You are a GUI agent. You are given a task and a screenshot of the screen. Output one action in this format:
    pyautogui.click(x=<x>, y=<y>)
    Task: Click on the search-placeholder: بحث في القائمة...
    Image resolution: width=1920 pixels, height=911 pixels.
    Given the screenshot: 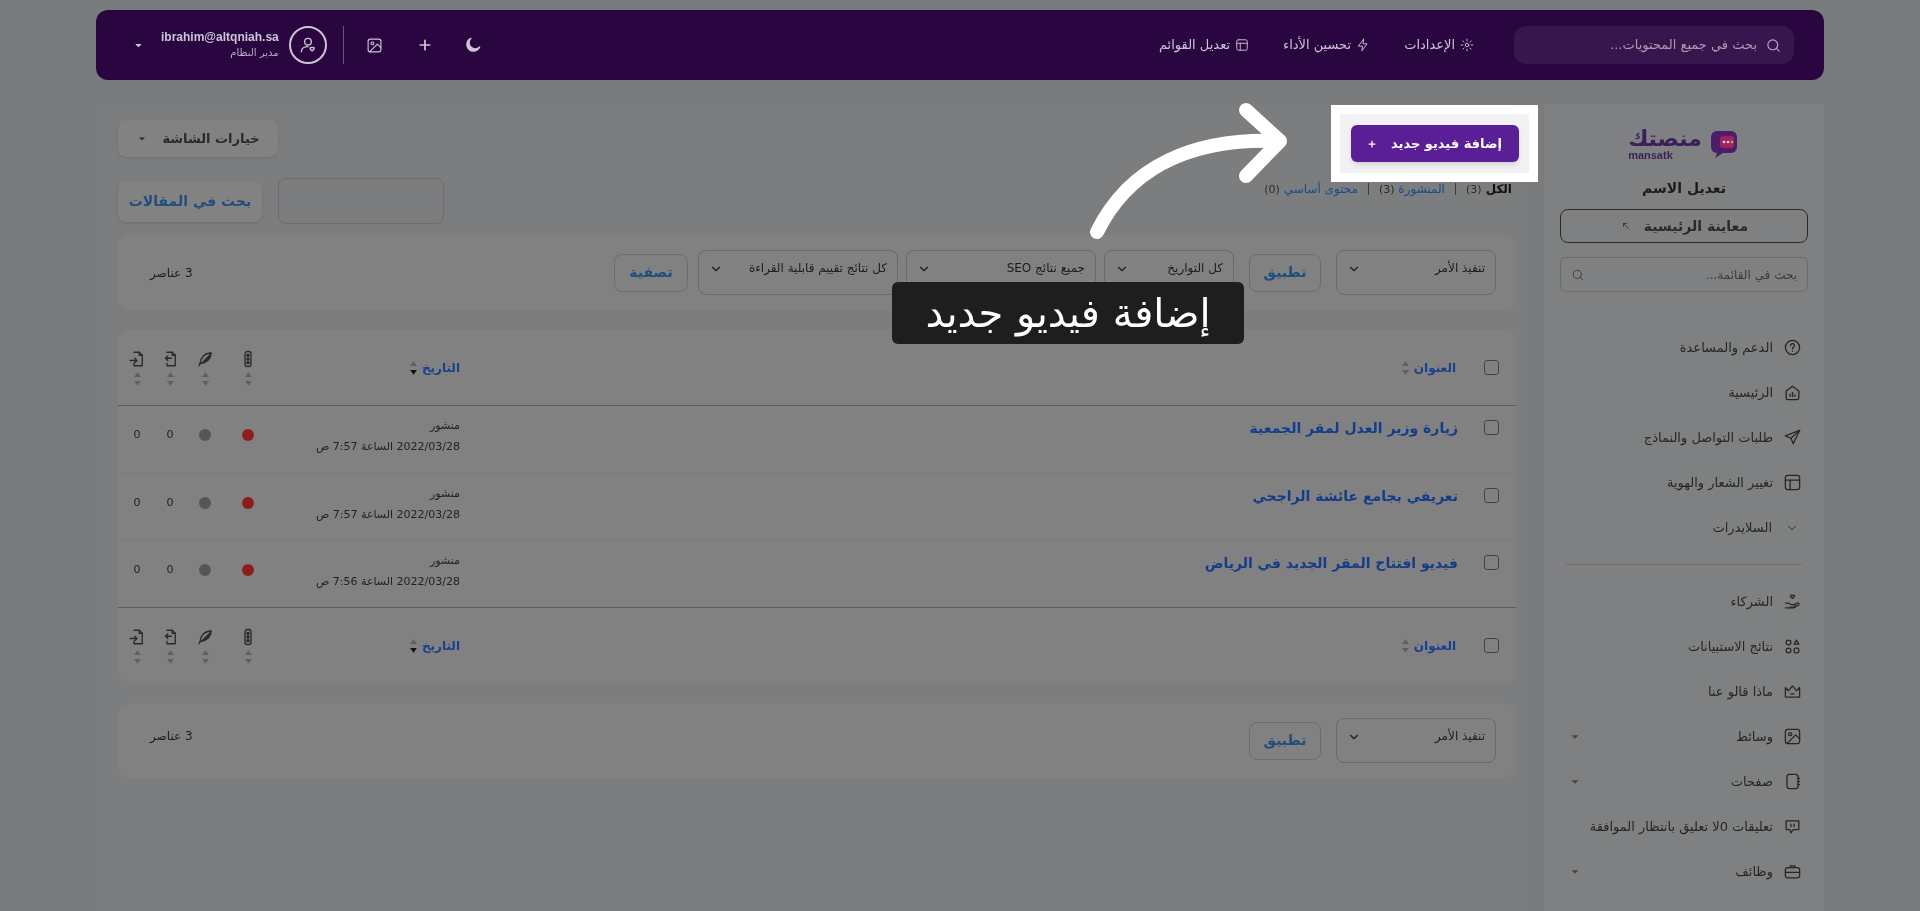 What is the action you would take?
    pyautogui.click(x=1751, y=275)
    